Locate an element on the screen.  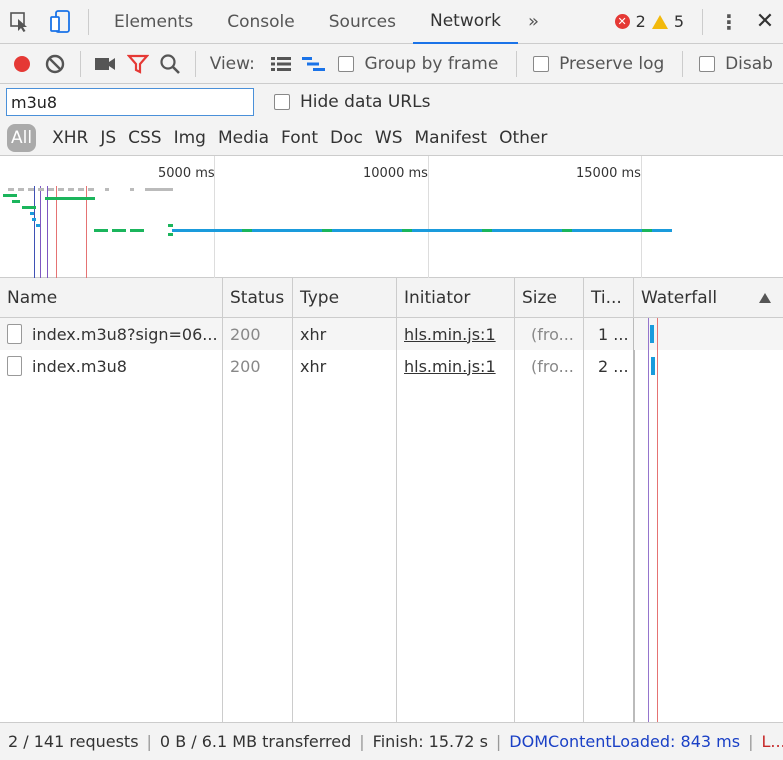
search-button is located at coordinates (170, 63).